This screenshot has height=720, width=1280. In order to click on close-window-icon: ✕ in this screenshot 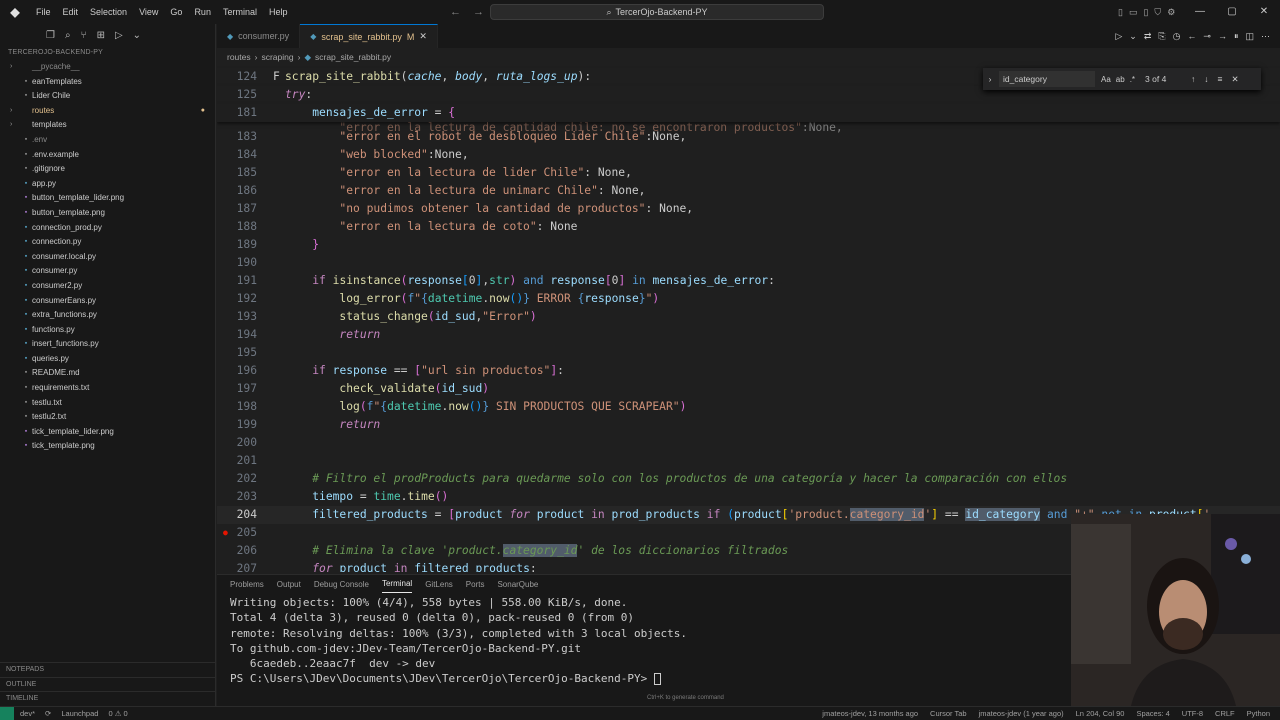, I will do `click(1264, 12)`.